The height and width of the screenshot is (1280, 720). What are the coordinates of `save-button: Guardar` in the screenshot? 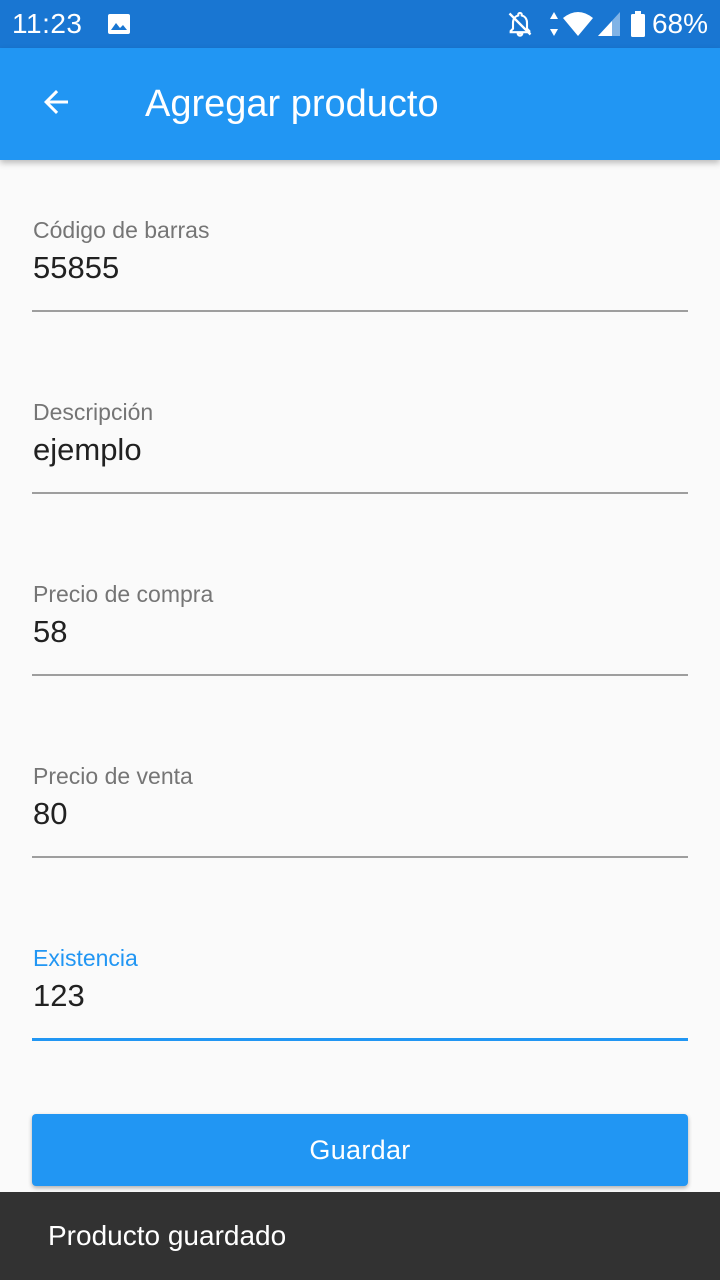 It's located at (360, 1150).